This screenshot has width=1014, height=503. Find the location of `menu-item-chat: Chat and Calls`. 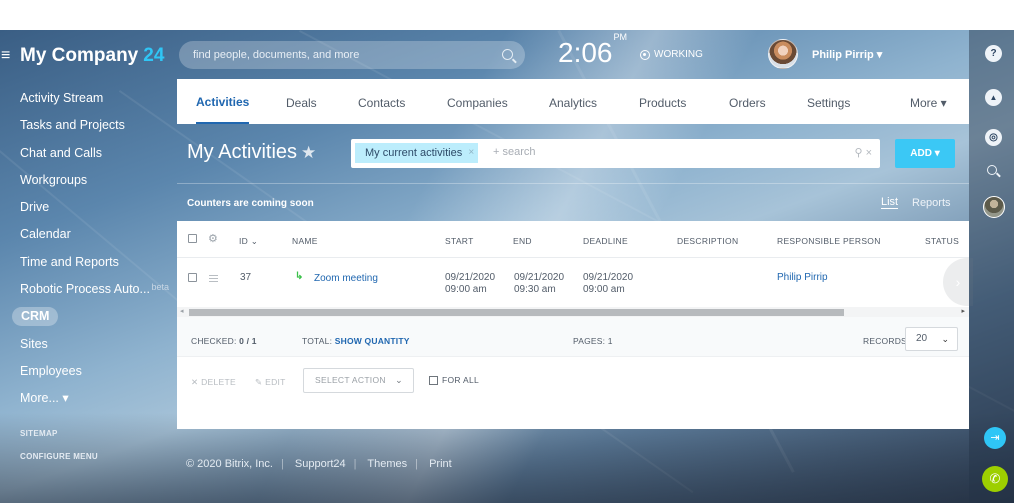

menu-item-chat: Chat and Calls is located at coordinates (88, 153).